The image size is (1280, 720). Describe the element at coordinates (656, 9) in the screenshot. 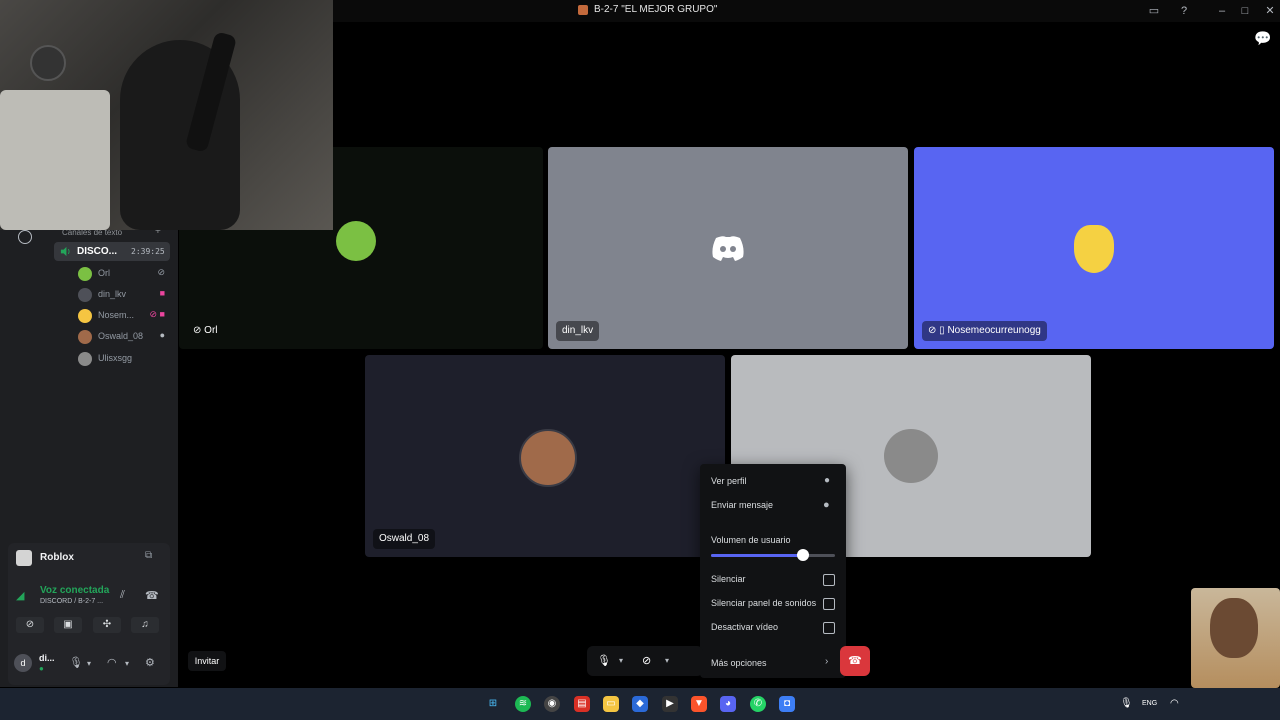

I see `window-title: B-2-7 "EL MEJOR GRUPO"` at that location.